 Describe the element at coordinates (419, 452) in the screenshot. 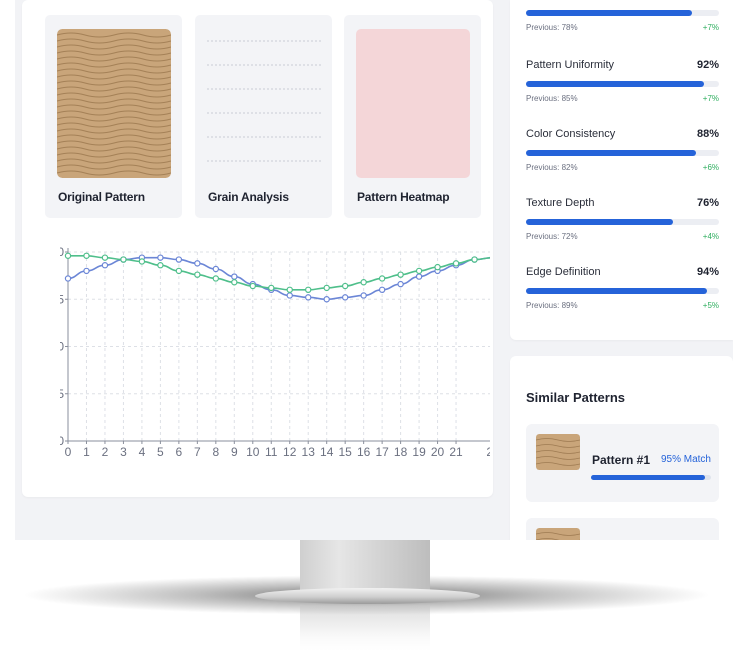

I see `x-tick-label: 19` at that location.